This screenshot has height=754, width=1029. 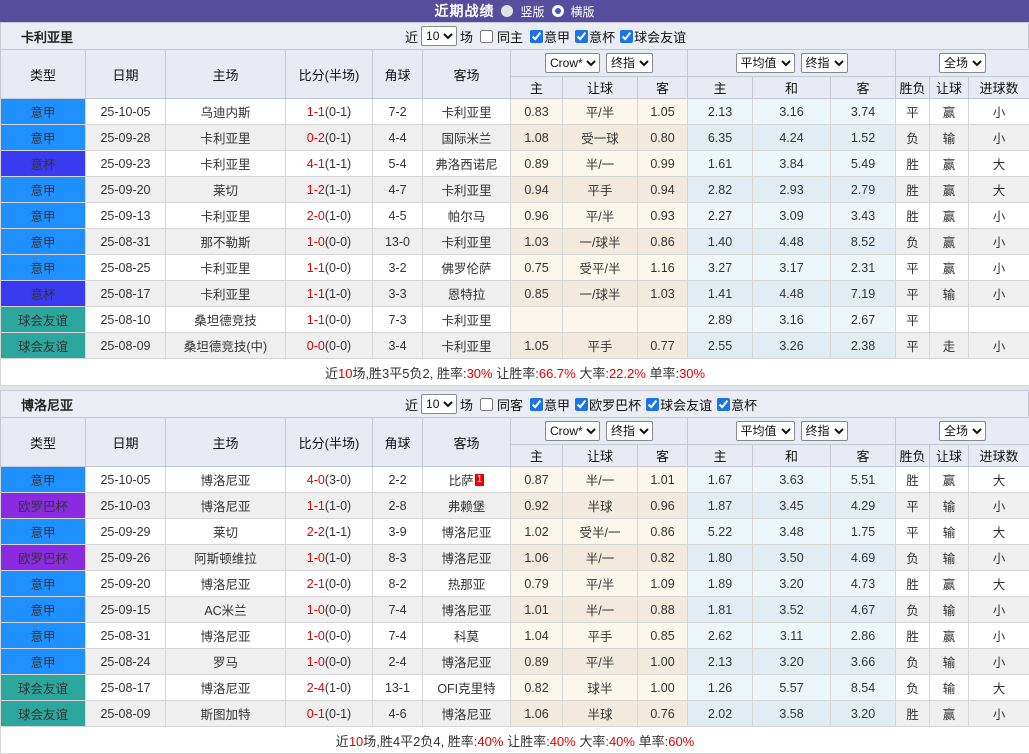 I want to click on match-filters: 近 10 场 同主 意甲意杯球会友谊, so click(x=546, y=36).